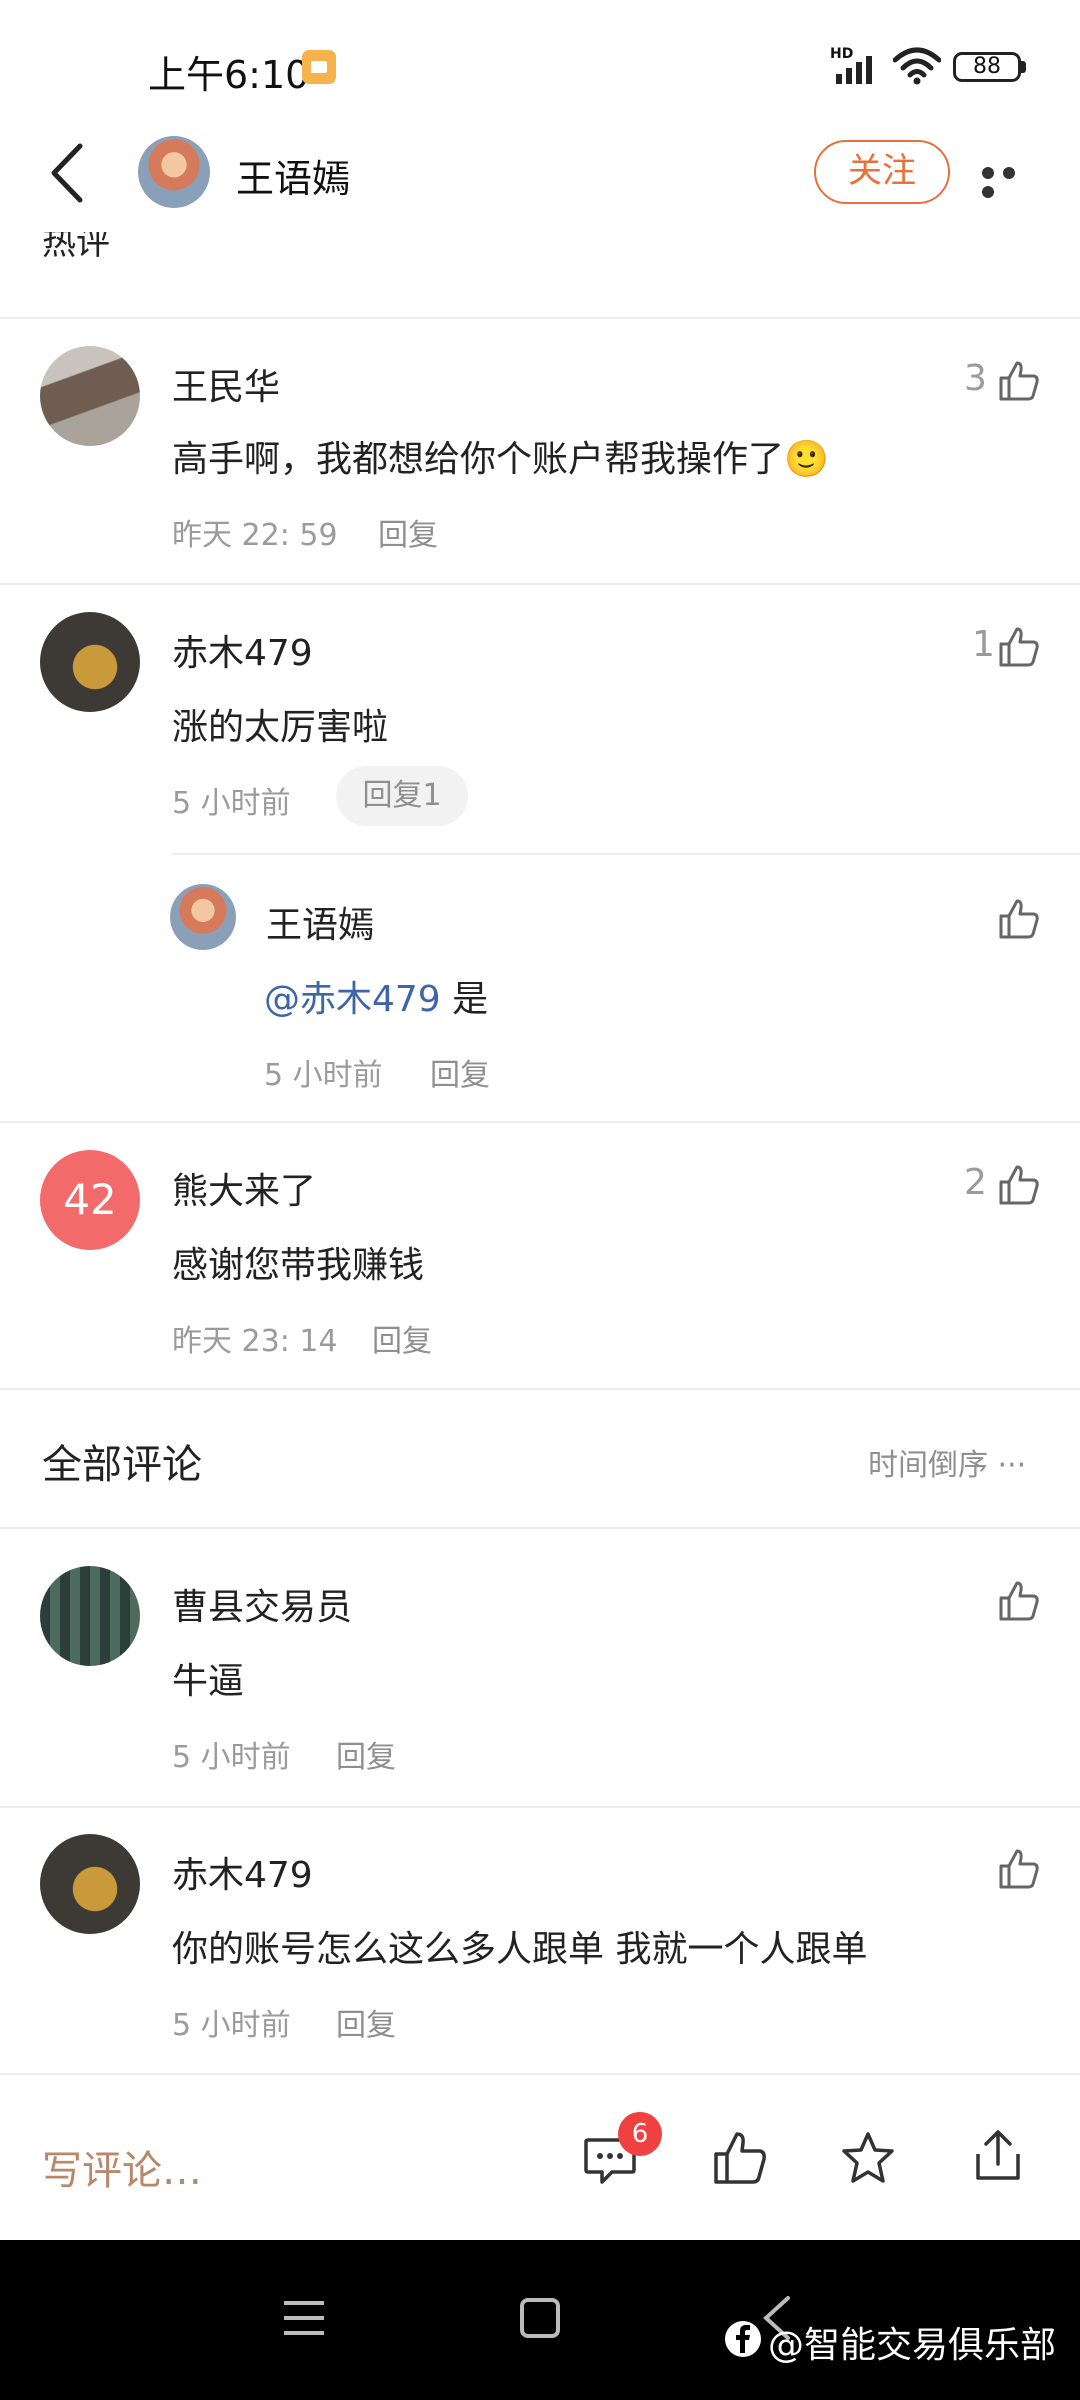 The height and width of the screenshot is (2400, 1080). I want to click on battery-cap, so click(1023, 67).